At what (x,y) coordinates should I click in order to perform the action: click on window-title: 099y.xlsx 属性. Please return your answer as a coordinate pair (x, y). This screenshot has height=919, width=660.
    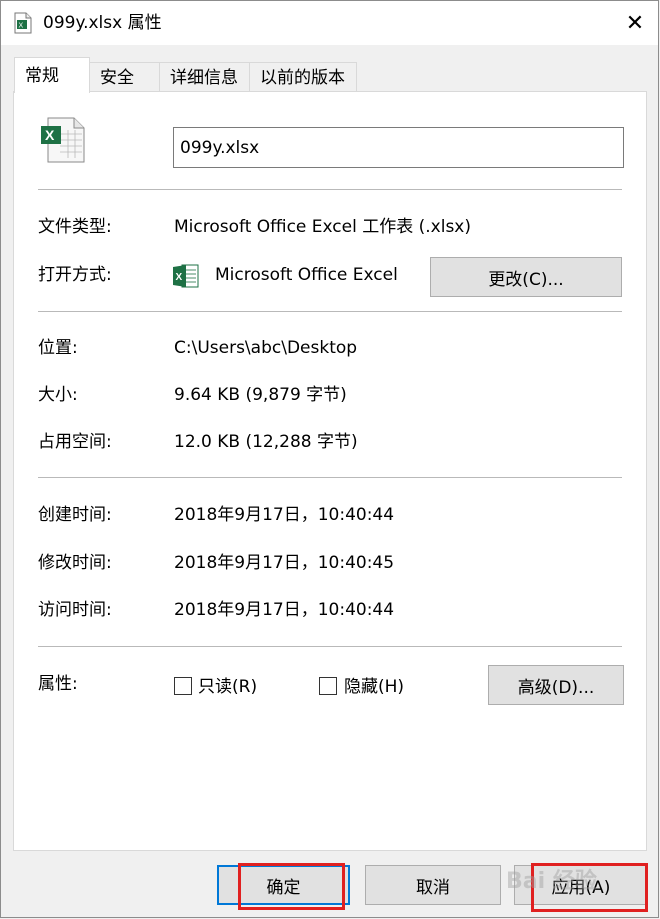
    Looking at the image, I should click on (102, 23).